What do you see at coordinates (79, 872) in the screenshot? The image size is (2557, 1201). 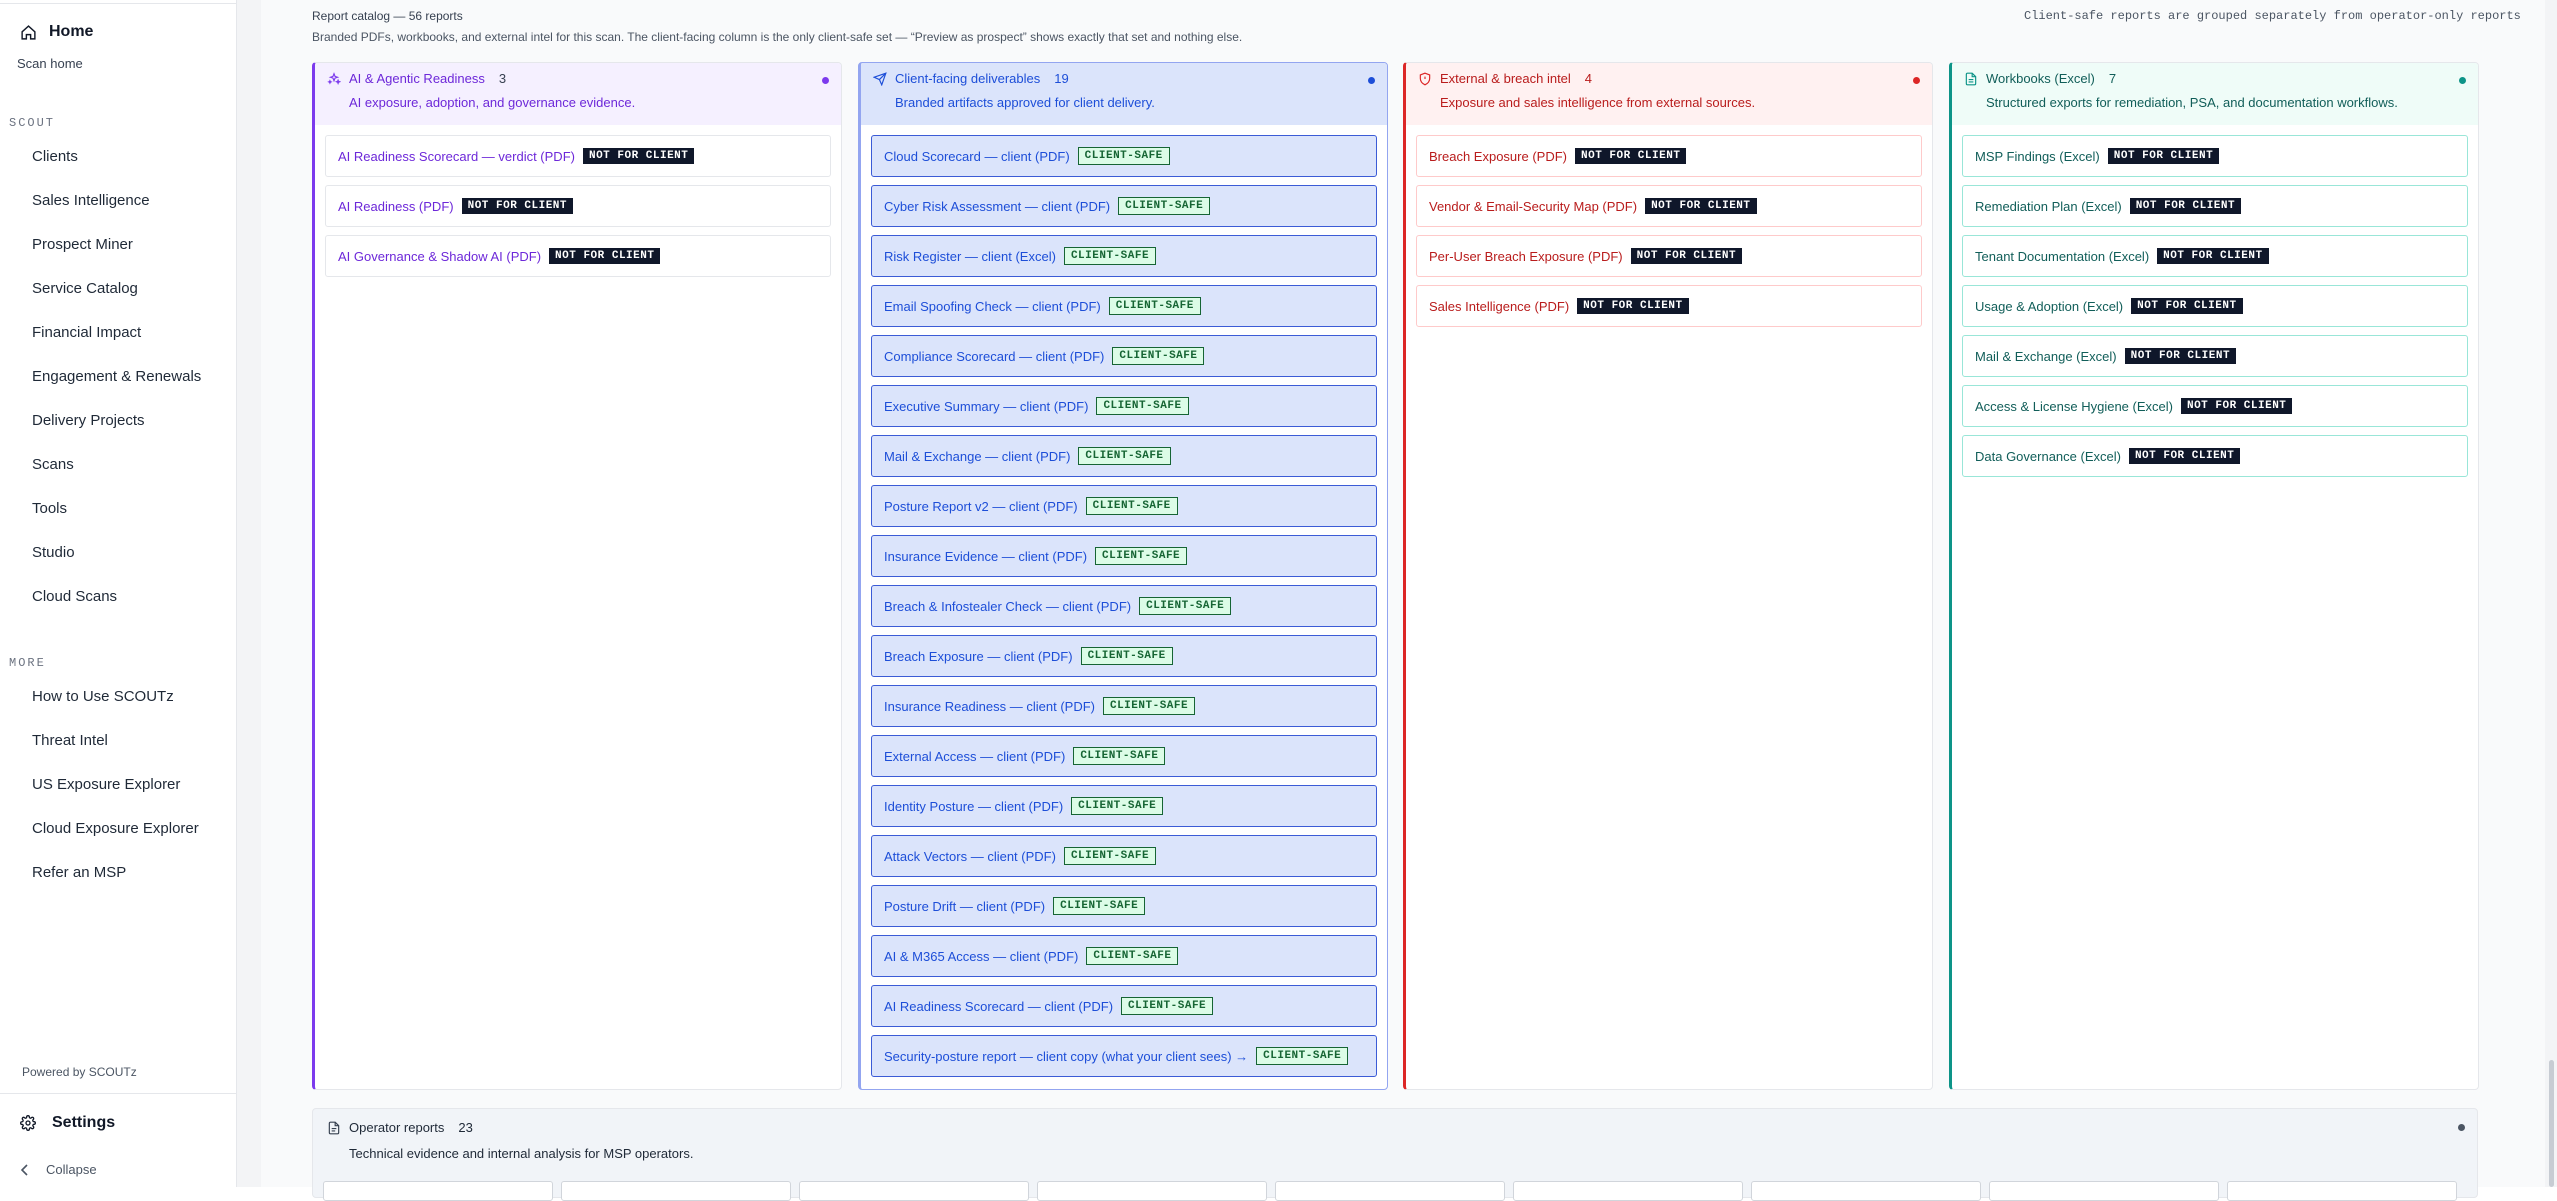 I see `sidebar-item-refer-msp: Refer an MSP` at bounding box center [79, 872].